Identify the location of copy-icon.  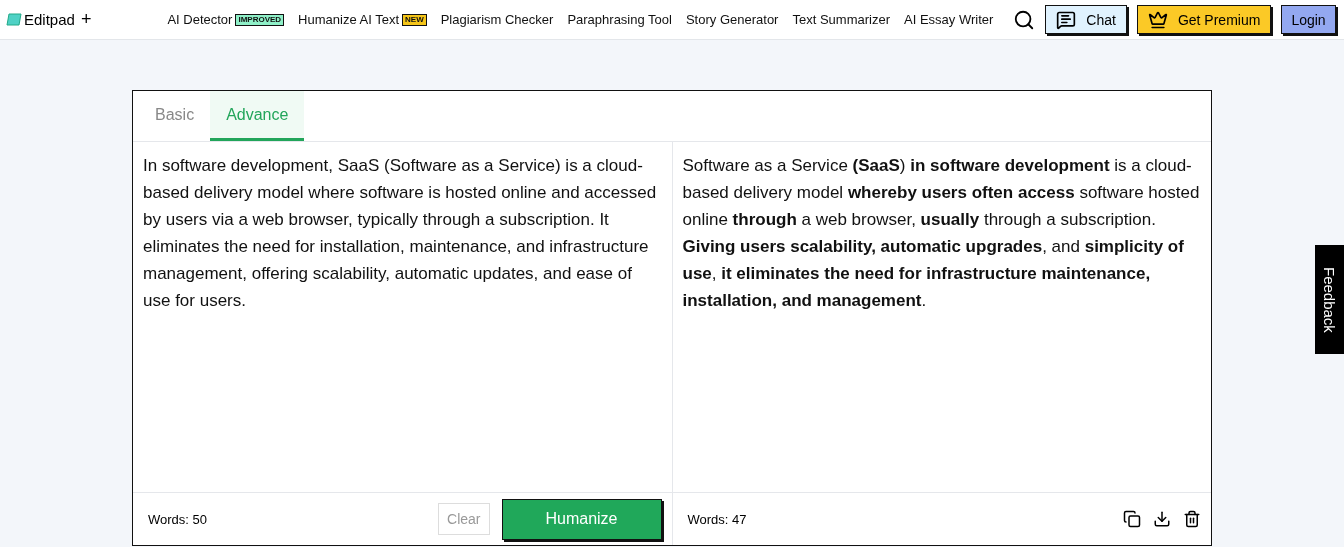
(1132, 519).